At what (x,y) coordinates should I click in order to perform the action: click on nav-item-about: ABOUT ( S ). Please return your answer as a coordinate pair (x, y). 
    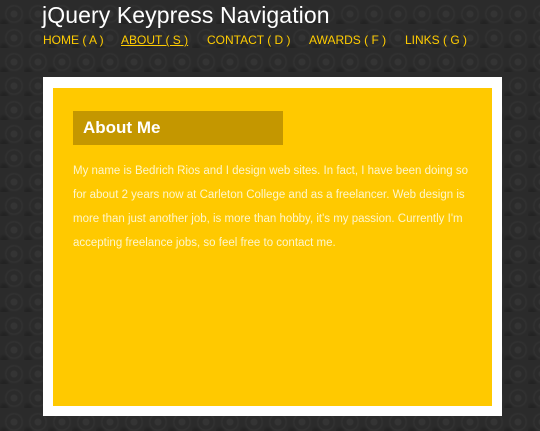
    Looking at the image, I should click on (154, 40).